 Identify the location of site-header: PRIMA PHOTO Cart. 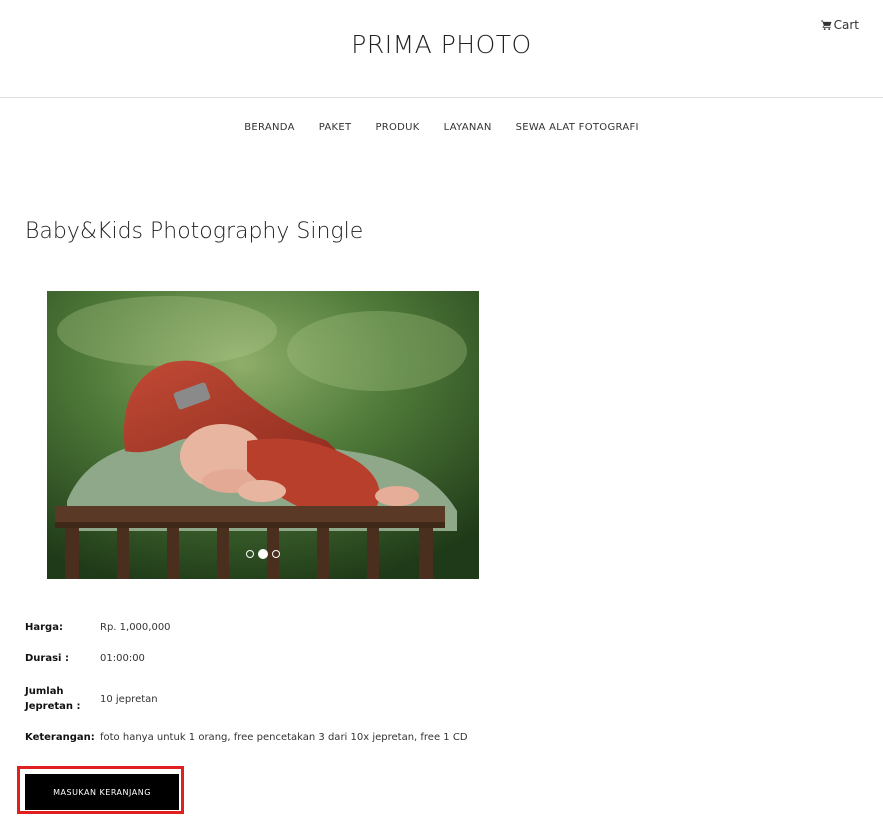
(441, 49).